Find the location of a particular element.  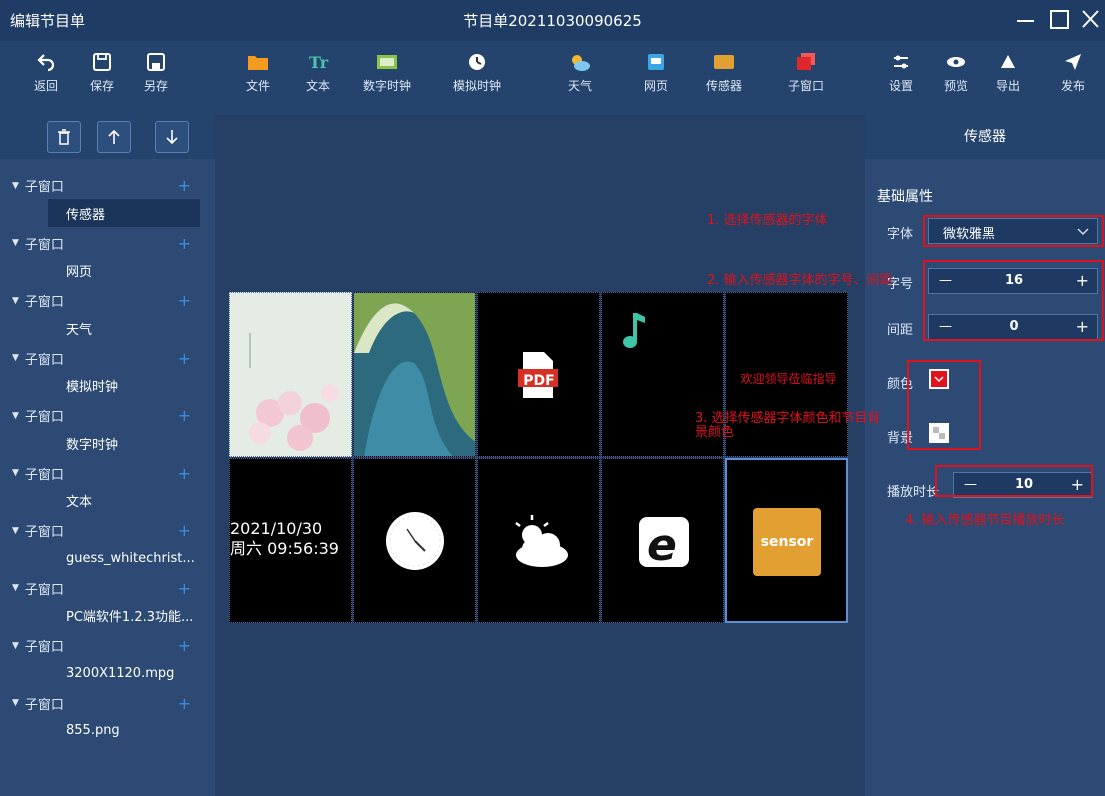

tree-item: 网页 is located at coordinates (107, 271).